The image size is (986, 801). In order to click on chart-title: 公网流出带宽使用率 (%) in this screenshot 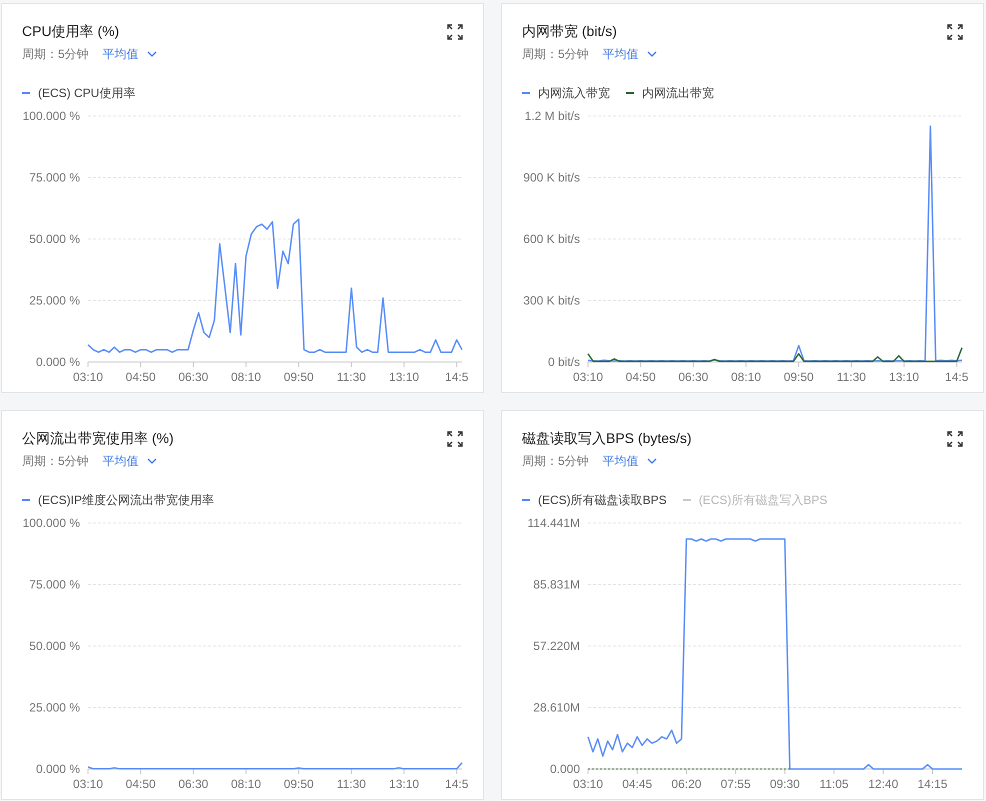, I will do `click(98, 439)`.